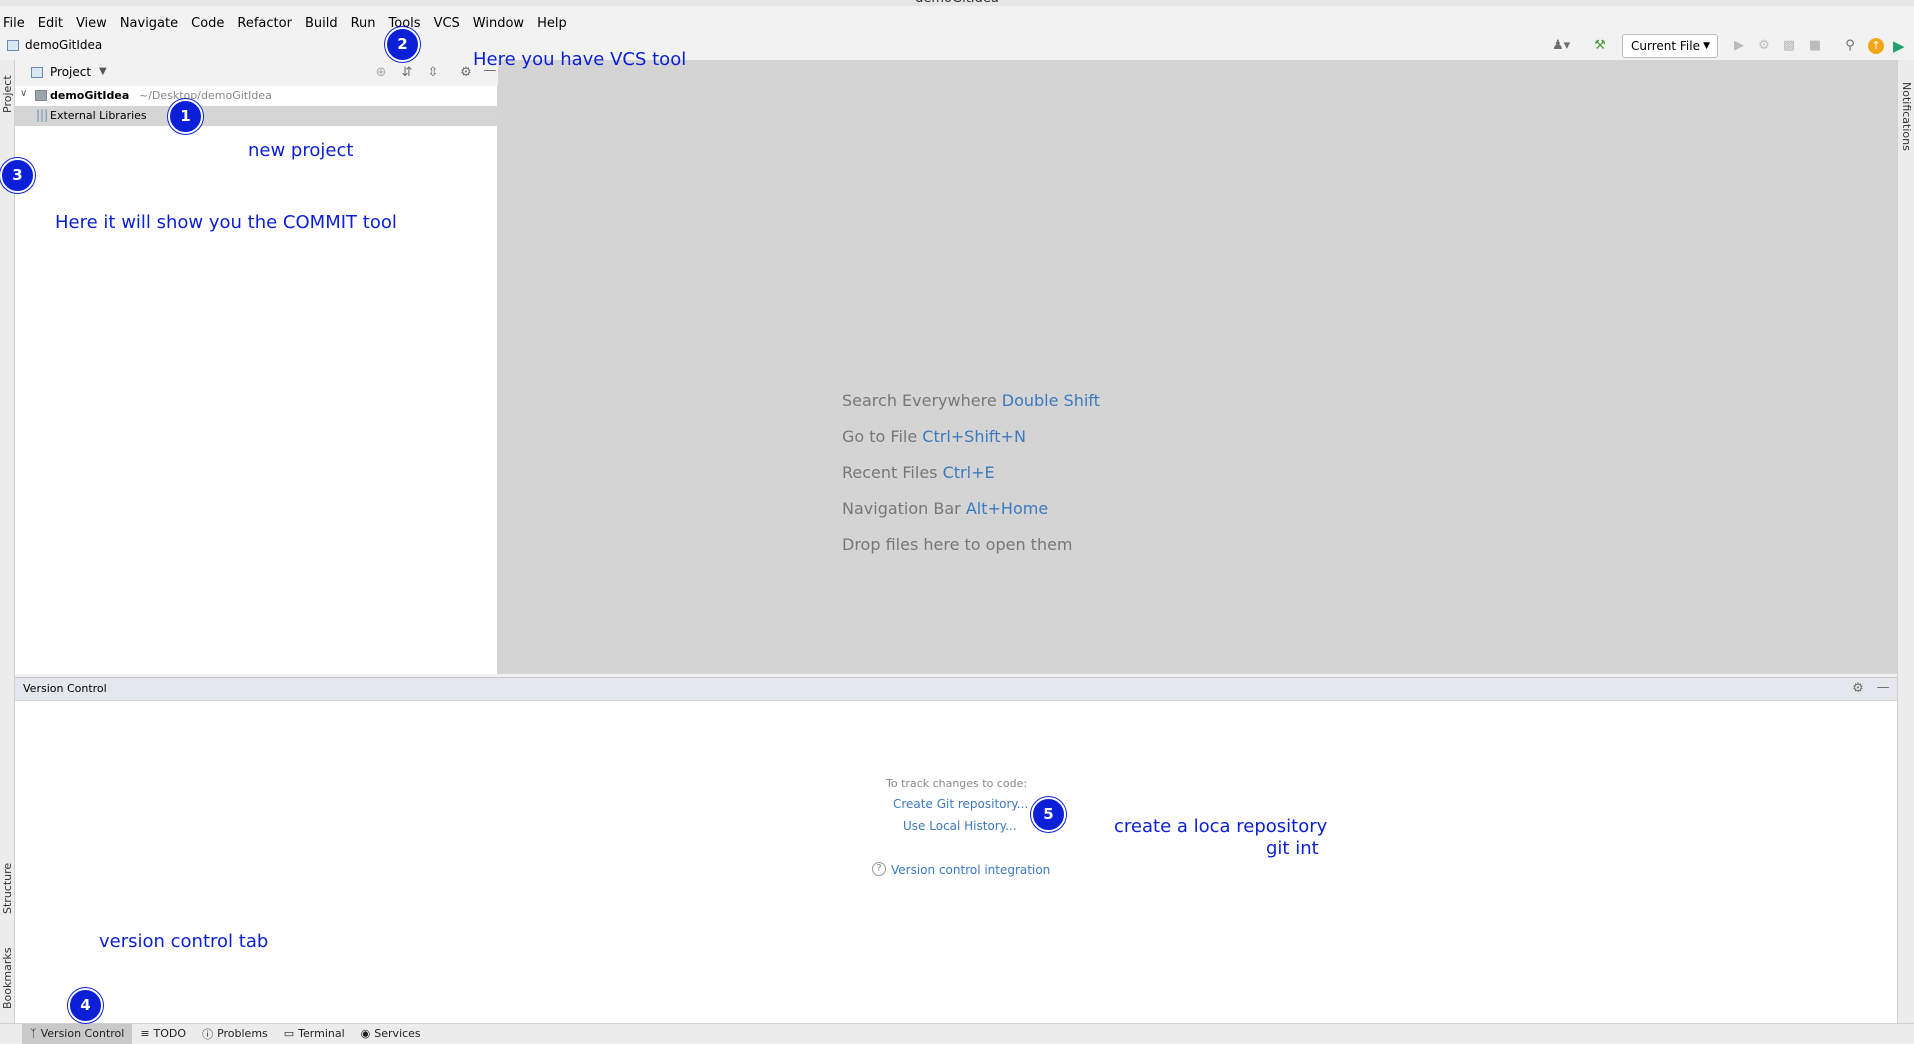  I want to click on tab-label: TODO, so click(170, 1033).